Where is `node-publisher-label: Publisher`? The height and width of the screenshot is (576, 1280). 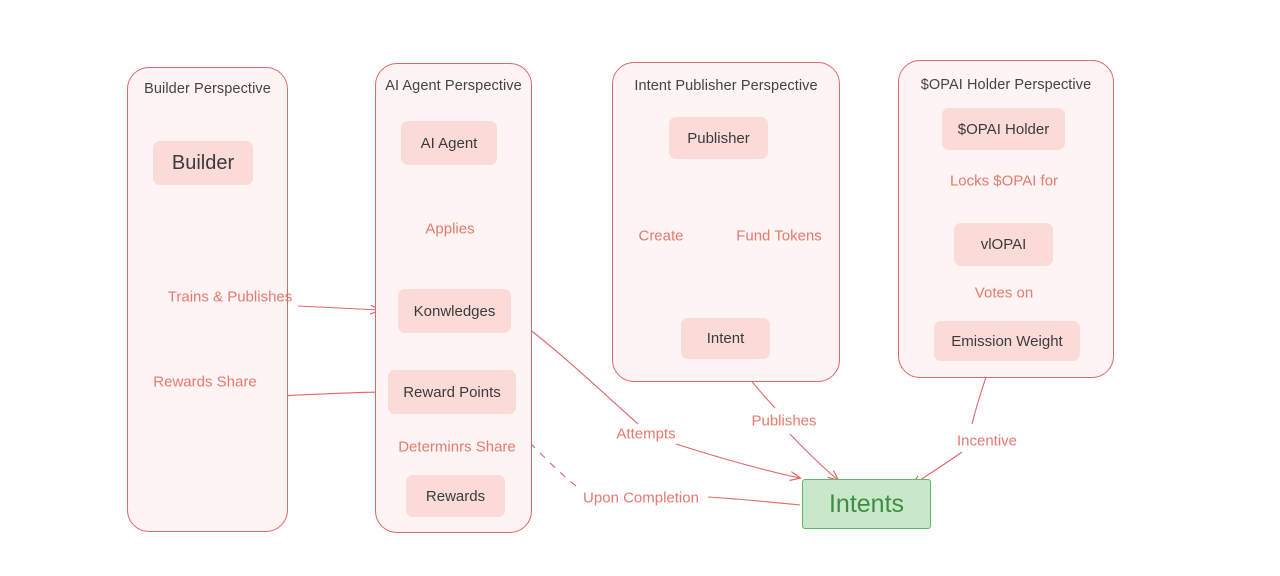 node-publisher-label: Publisher is located at coordinates (718, 138).